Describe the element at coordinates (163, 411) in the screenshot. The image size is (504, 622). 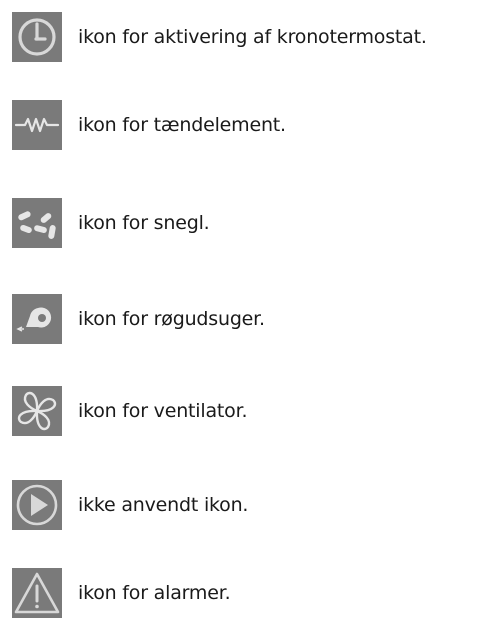
I see `legend-item-label: ikon for ventilator.` at that location.